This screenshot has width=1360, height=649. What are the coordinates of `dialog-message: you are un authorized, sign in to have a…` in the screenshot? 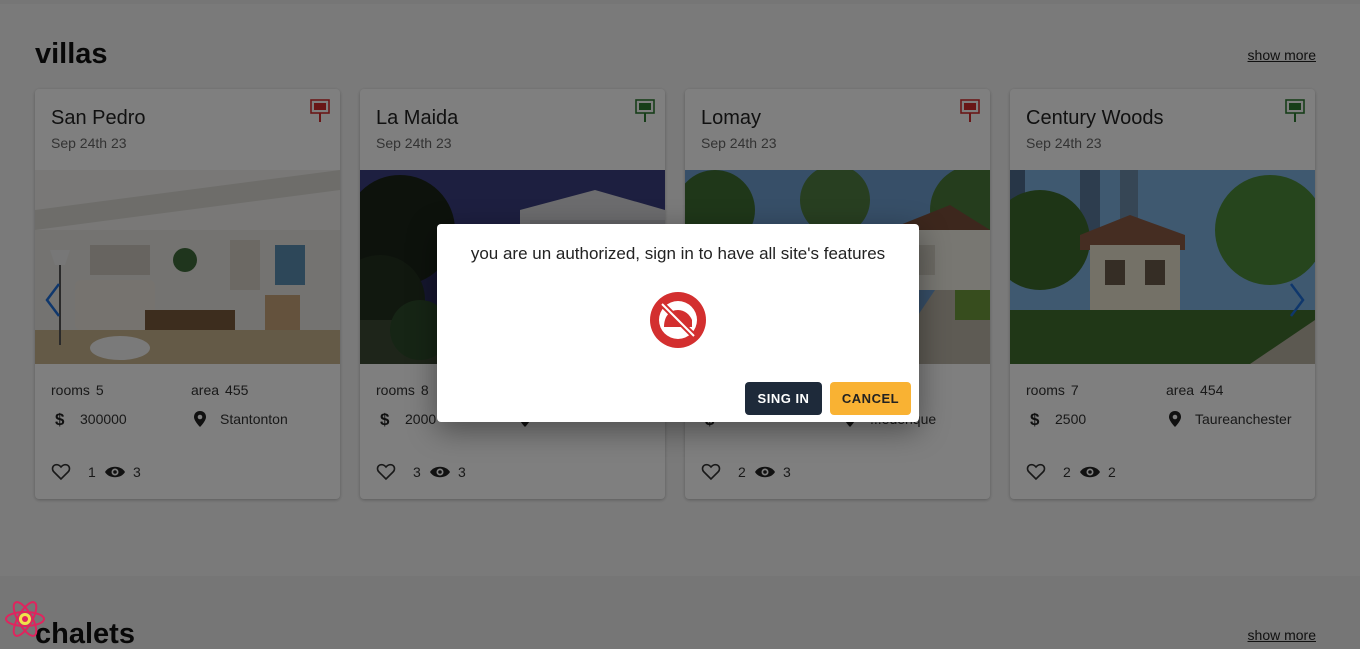 It's located at (678, 253).